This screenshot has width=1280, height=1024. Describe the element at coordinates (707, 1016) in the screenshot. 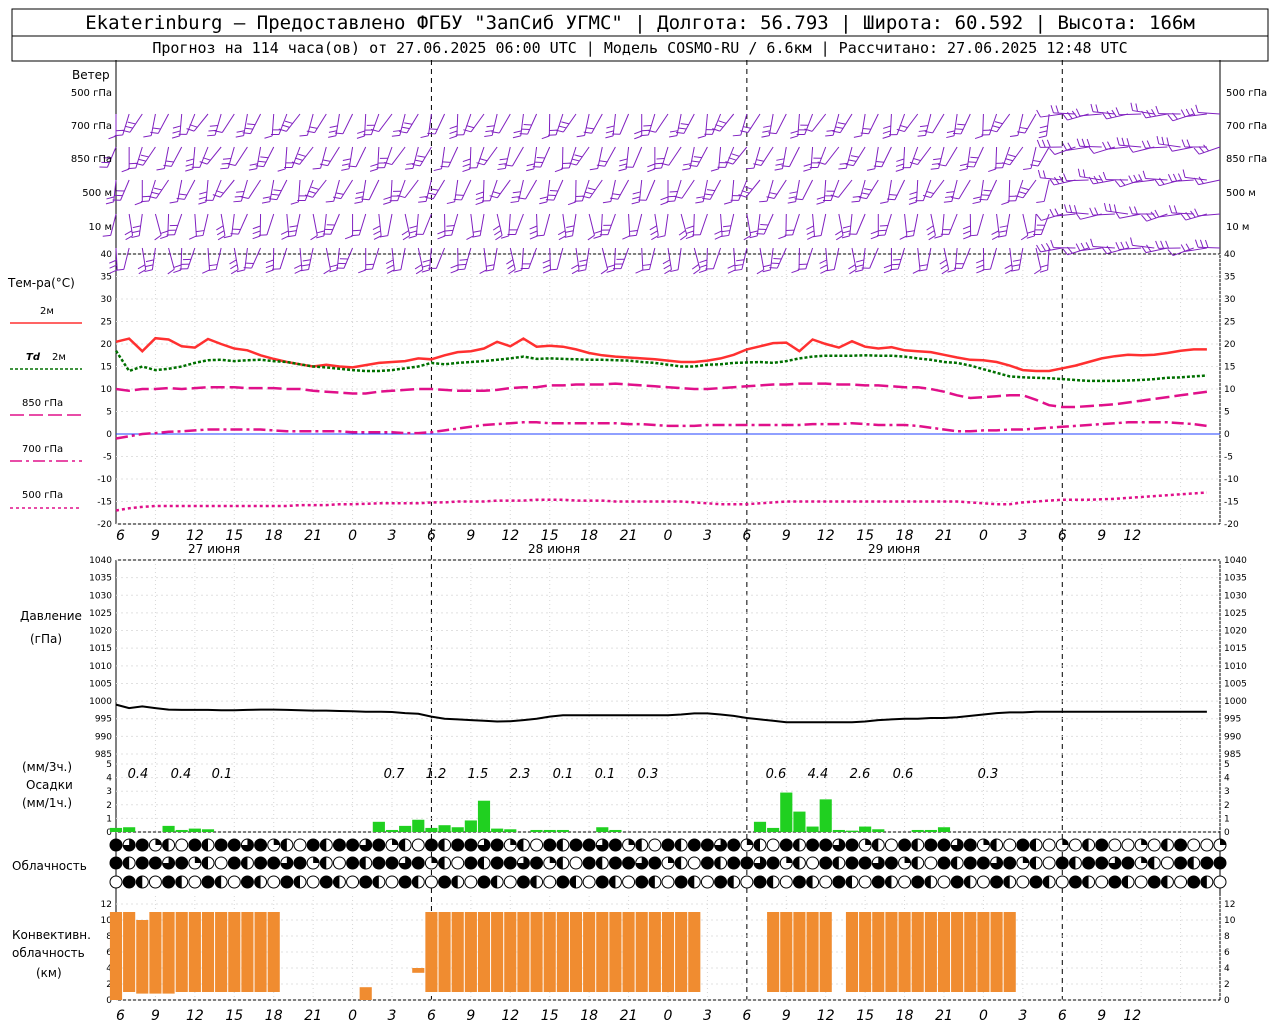

I see `time-tick-bottom-15: 3` at that location.